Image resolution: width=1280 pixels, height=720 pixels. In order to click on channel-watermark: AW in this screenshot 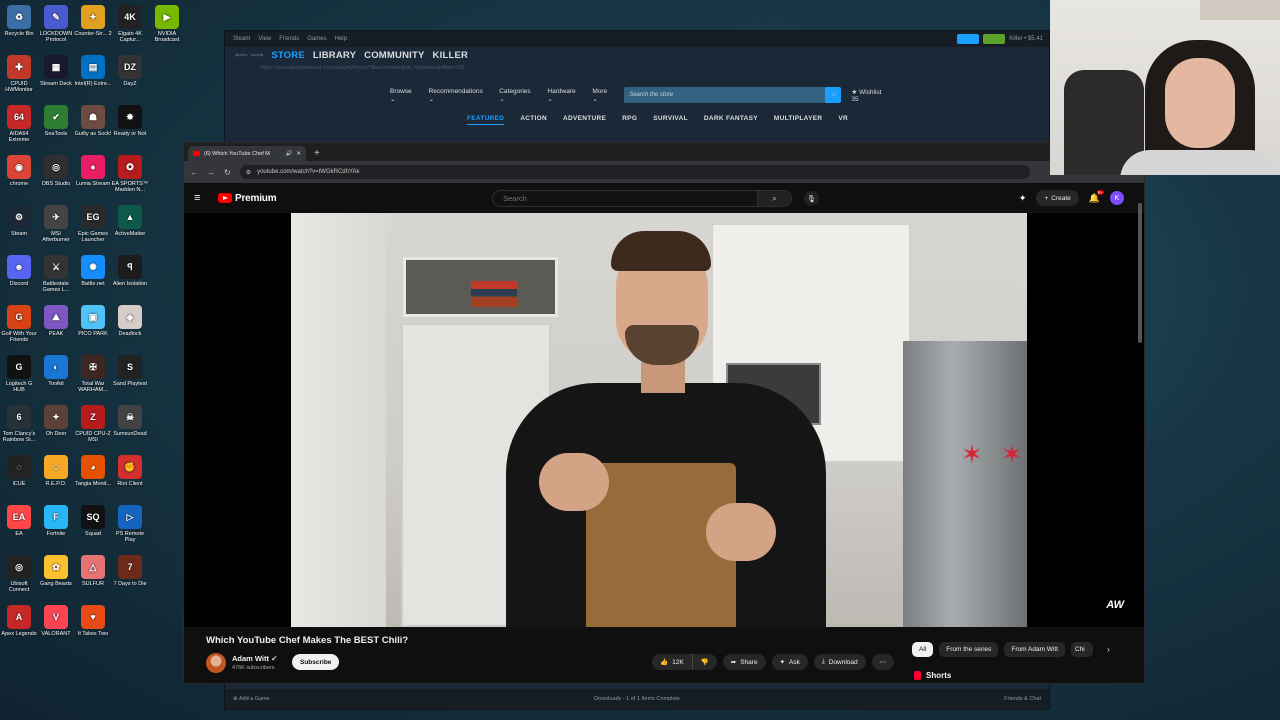, I will do `click(1115, 605)`.